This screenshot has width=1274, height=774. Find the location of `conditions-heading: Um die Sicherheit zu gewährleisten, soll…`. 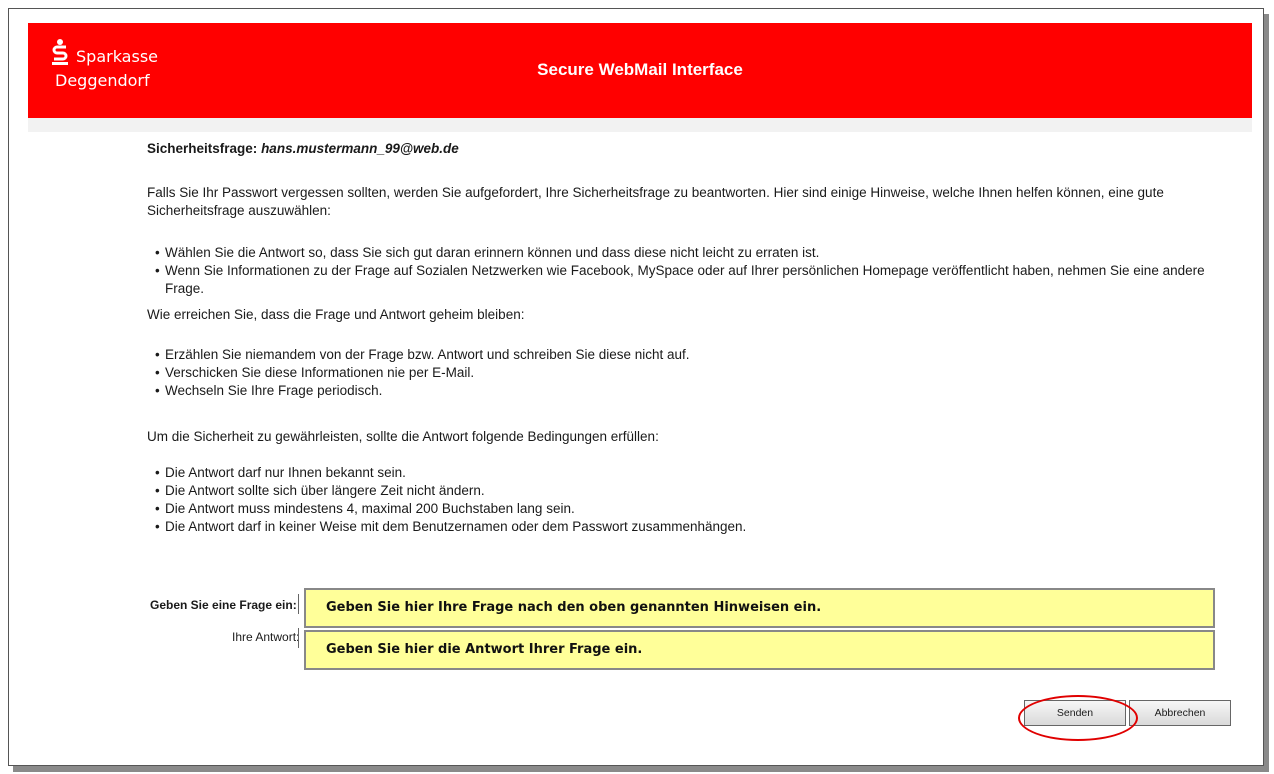

conditions-heading: Um die Sicherheit zu gewährleisten, soll… is located at coordinates (403, 436).